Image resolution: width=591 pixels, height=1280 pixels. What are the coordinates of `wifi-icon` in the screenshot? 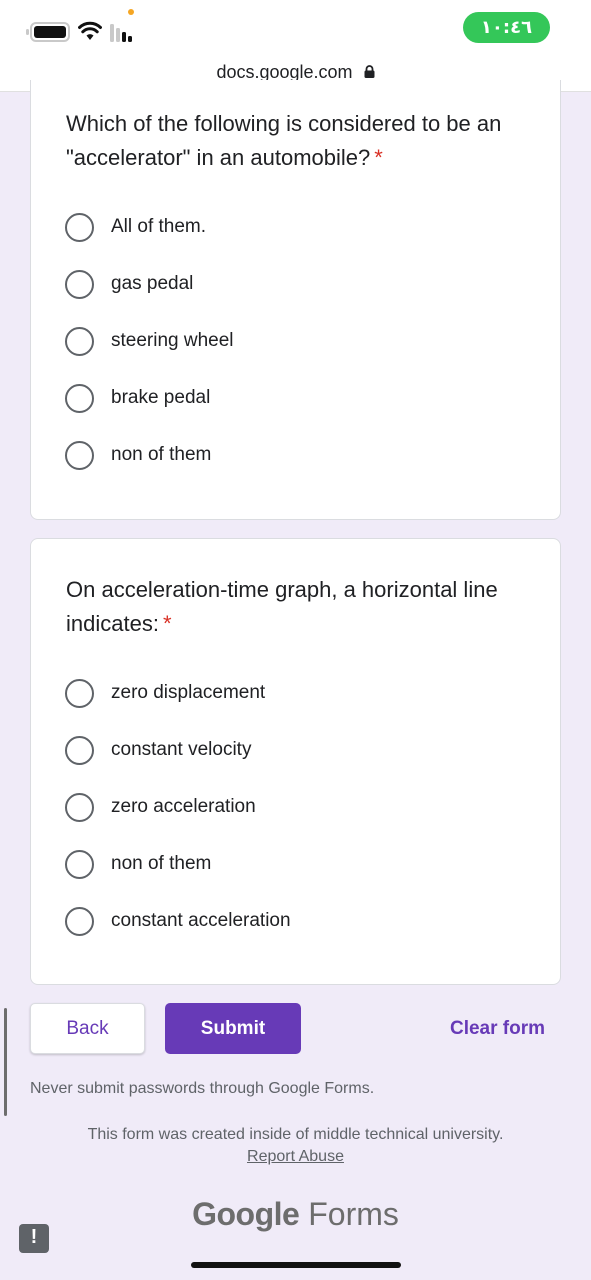 It's located at (90, 30).